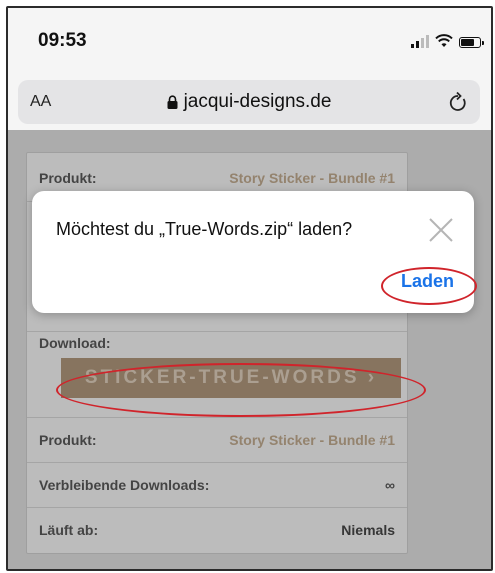 The width and height of the screenshot is (495, 573). I want to click on status-time: 09:53, so click(62, 40).